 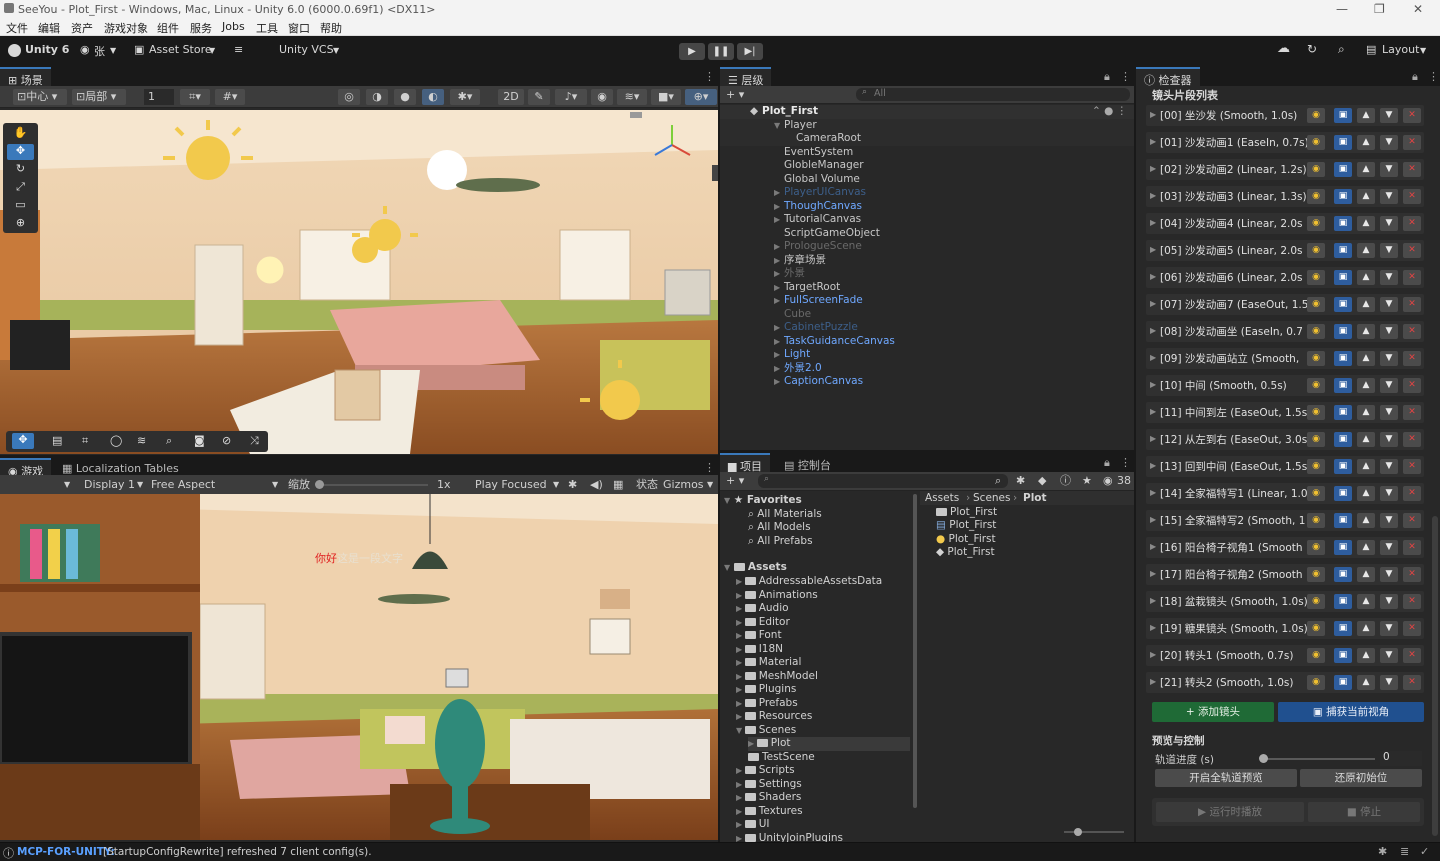 I want to click on camera-icon: ■▾, so click(x=666, y=97).